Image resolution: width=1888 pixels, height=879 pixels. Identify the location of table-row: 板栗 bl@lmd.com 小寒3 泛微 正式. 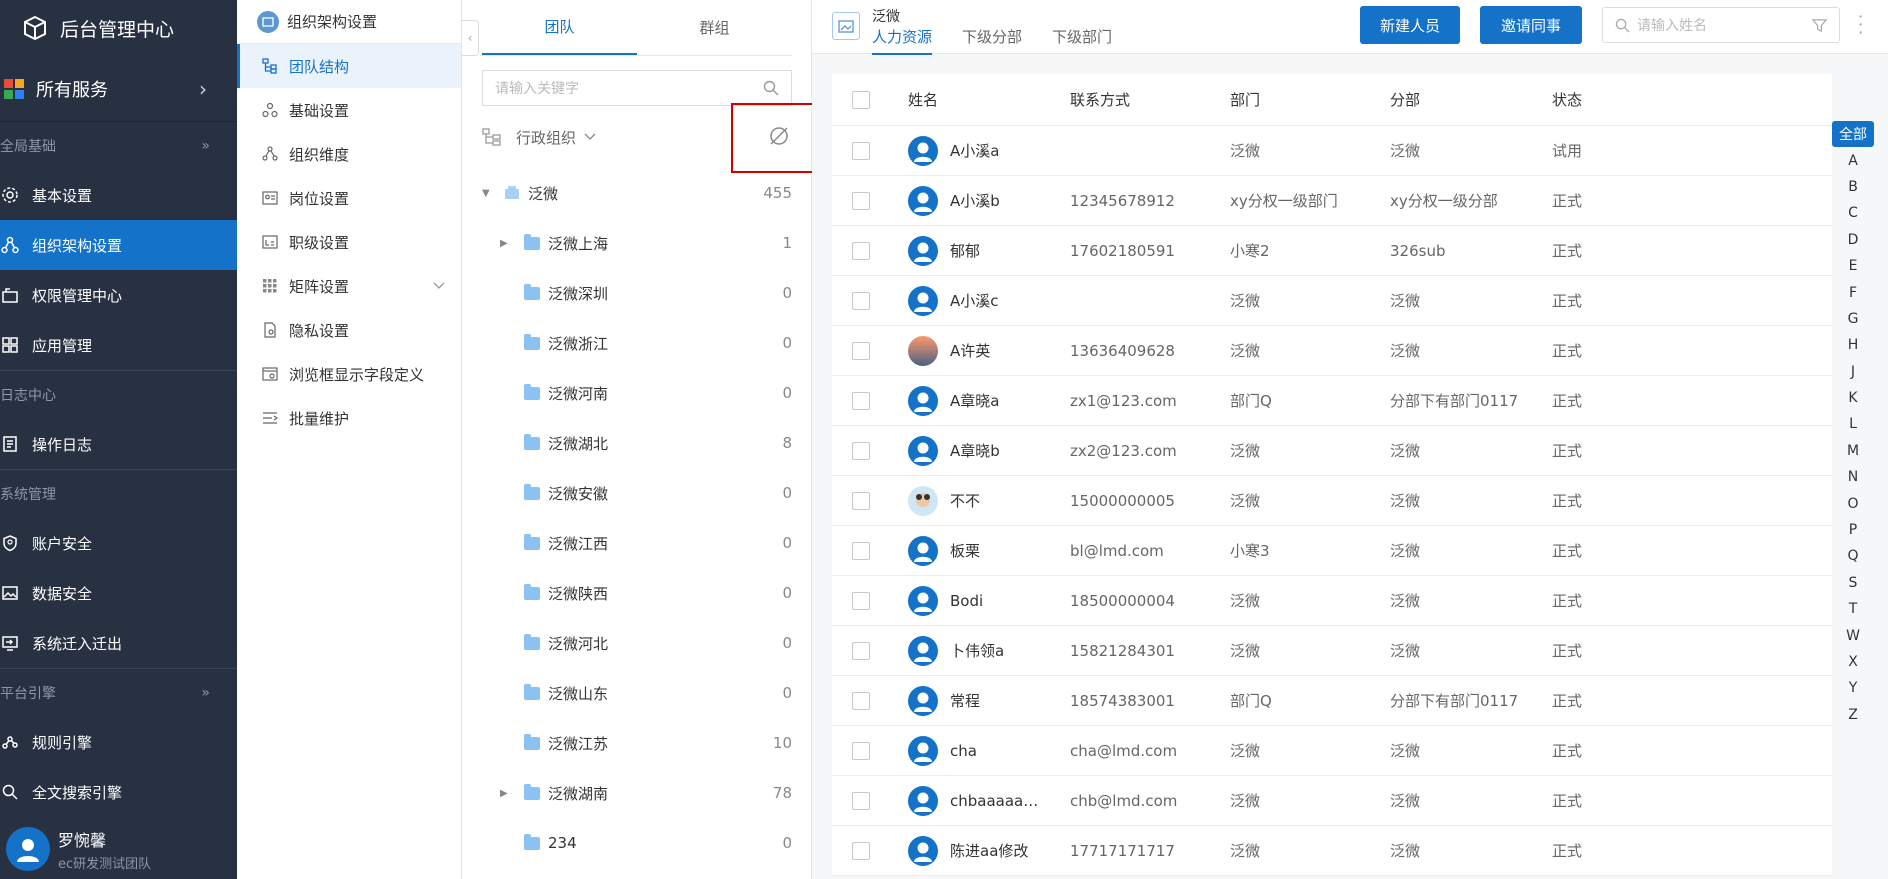
(1332, 551).